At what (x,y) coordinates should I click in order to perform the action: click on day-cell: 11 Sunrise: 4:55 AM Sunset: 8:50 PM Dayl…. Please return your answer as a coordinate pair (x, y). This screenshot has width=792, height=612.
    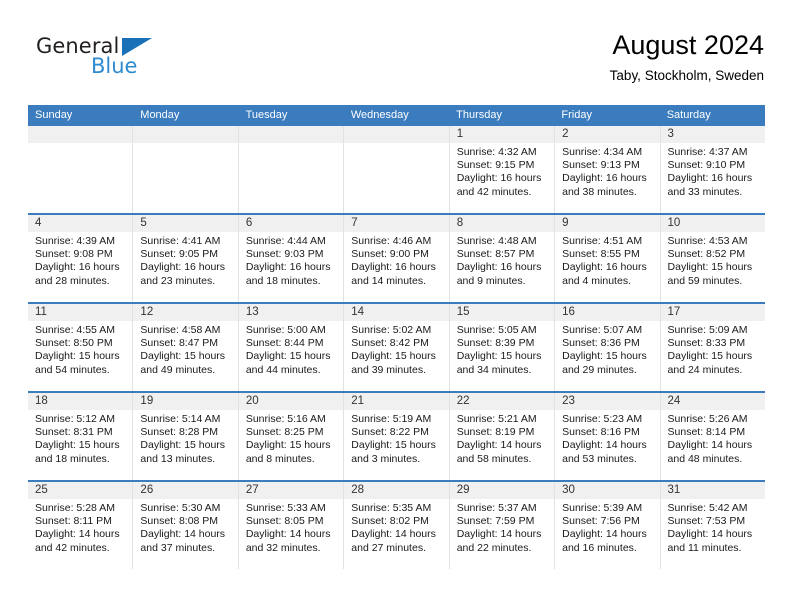
    Looking at the image, I should click on (81, 347).